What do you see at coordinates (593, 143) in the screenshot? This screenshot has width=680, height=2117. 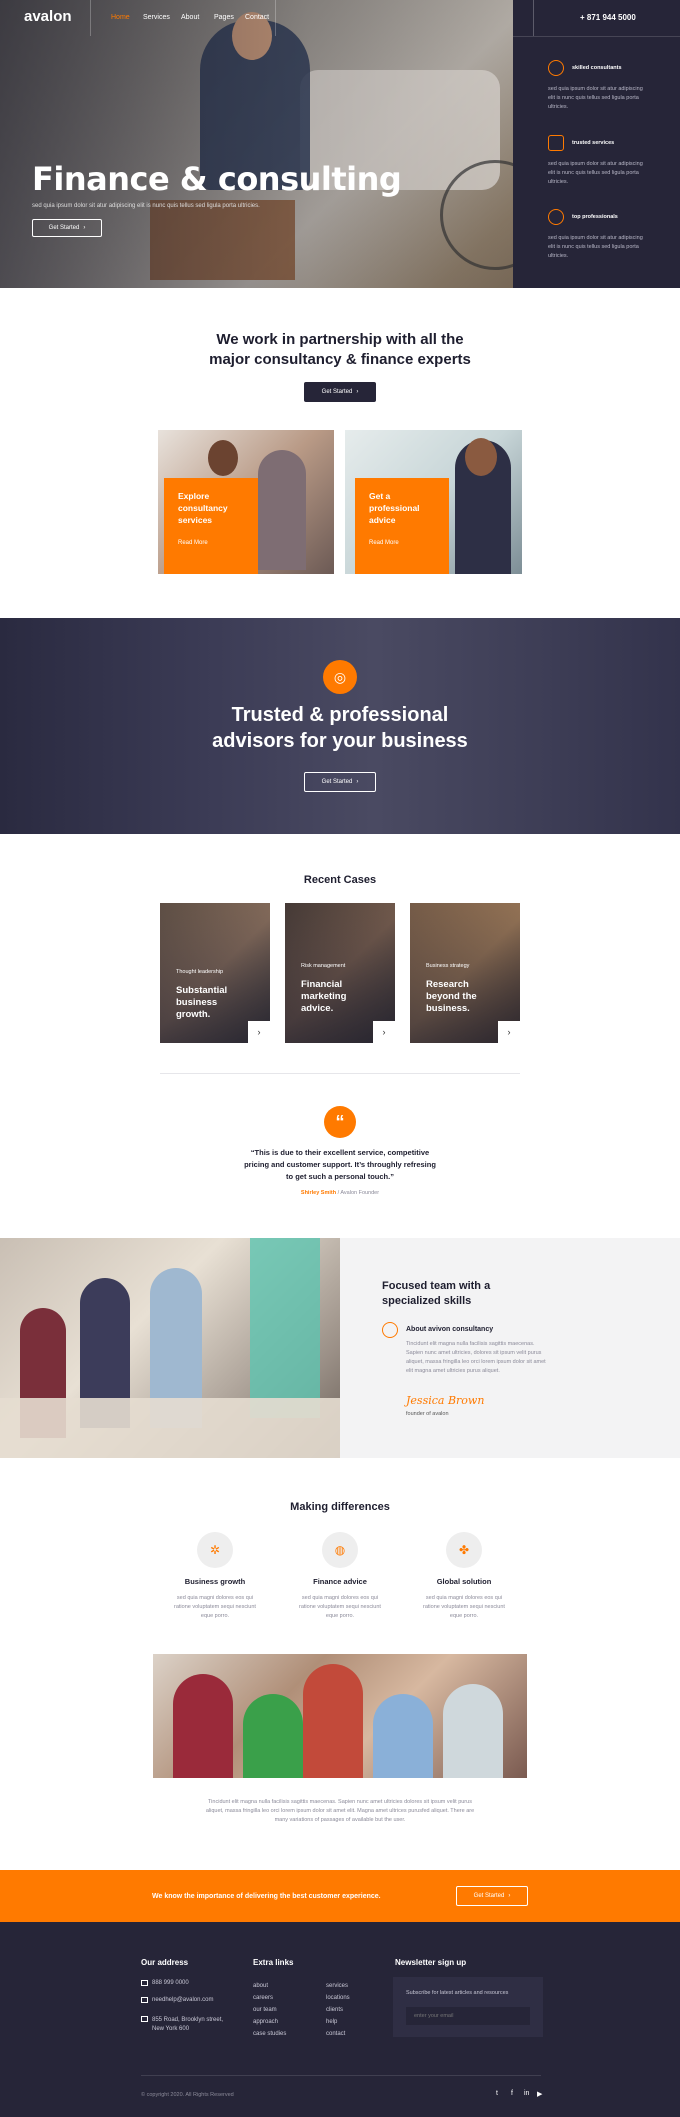 I see `feature-title: trusted services` at bounding box center [593, 143].